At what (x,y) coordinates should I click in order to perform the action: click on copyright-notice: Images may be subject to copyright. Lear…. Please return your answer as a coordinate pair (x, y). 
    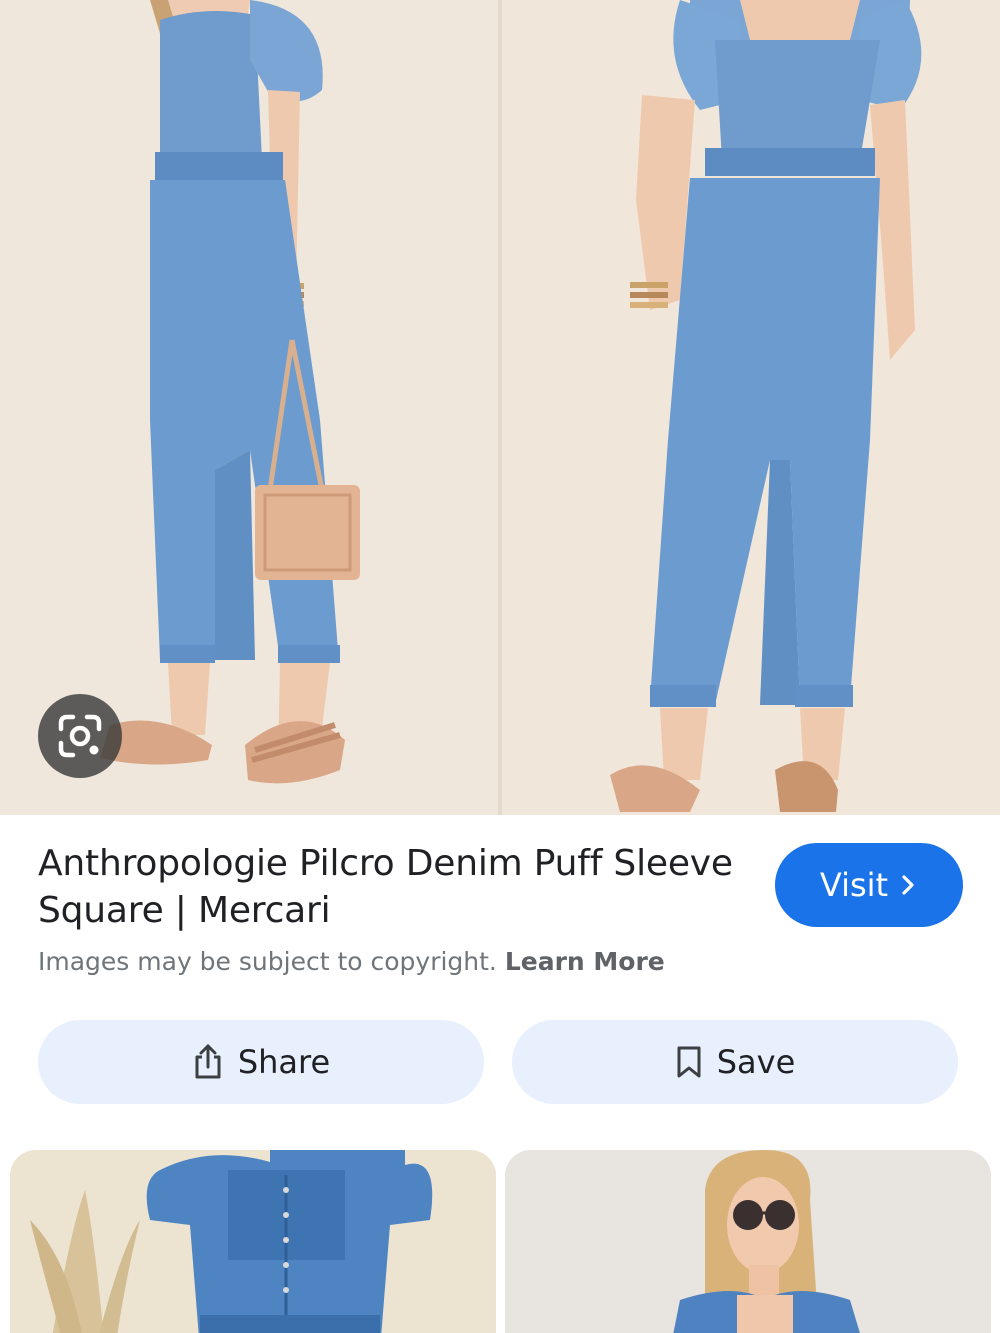
    Looking at the image, I should click on (351, 961).